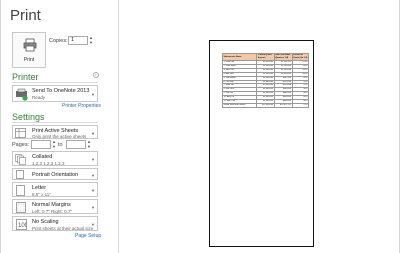 This screenshot has width=400, height=253. Describe the element at coordinates (41, 144) in the screenshot. I see `pages-from-input` at that location.